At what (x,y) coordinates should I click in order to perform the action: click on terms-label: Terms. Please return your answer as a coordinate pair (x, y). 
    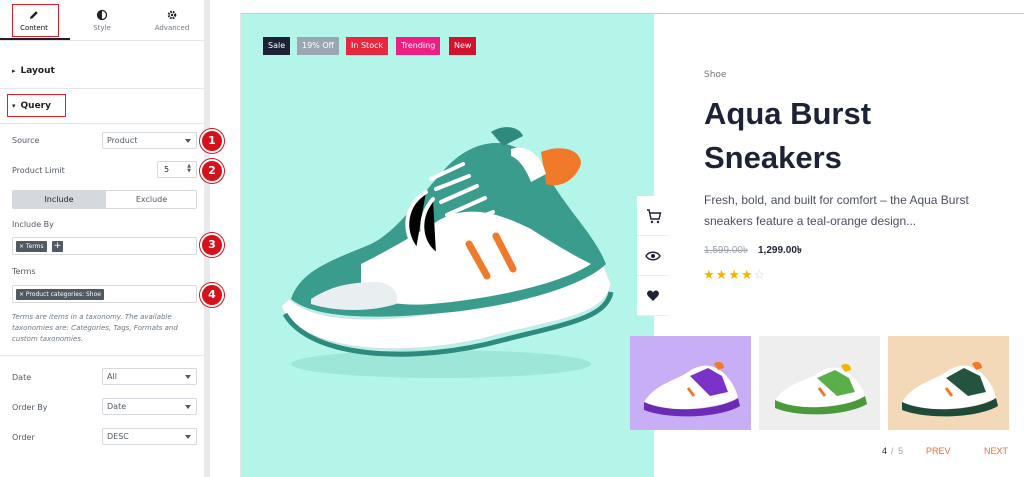
    Looking at the image, I should click on (24, 271).